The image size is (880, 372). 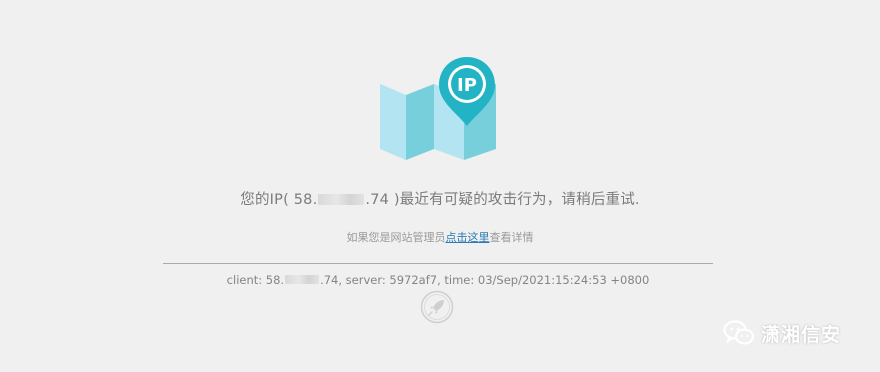 What do you see at coordinates (437, 307) in the screenshot?
I see `rocket-icon` at bounding box center [437, 307].